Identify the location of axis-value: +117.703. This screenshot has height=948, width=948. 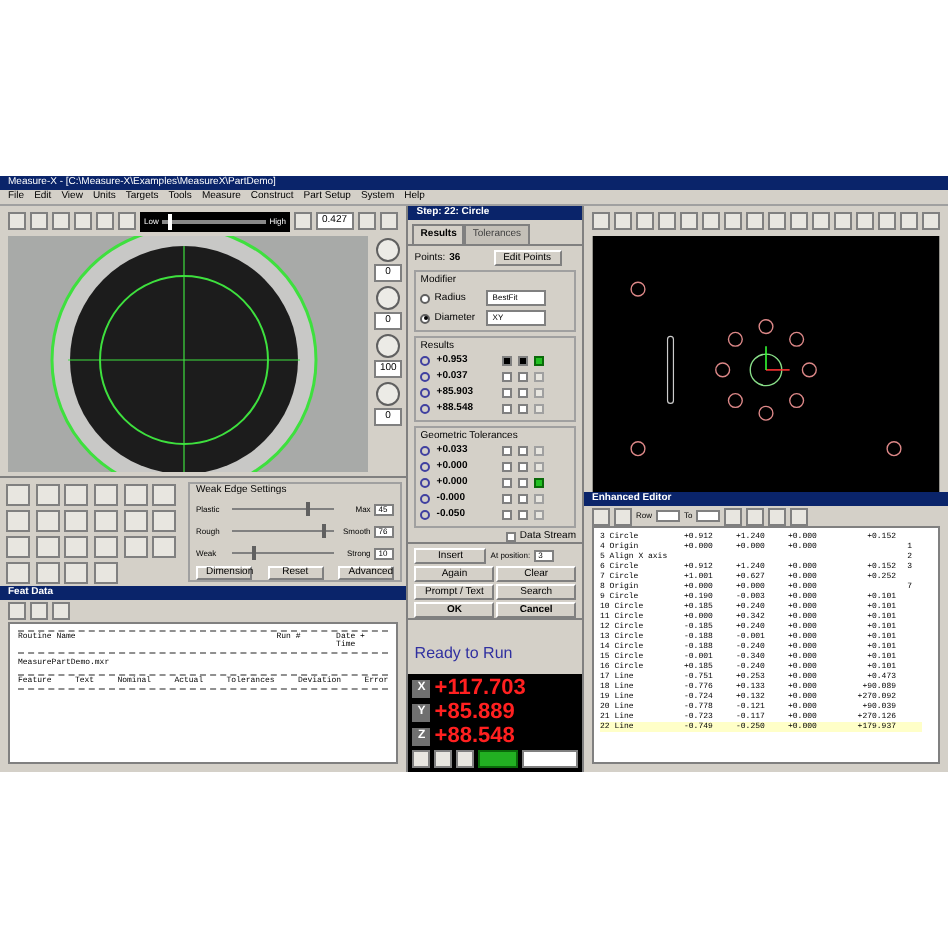
(480, 689).